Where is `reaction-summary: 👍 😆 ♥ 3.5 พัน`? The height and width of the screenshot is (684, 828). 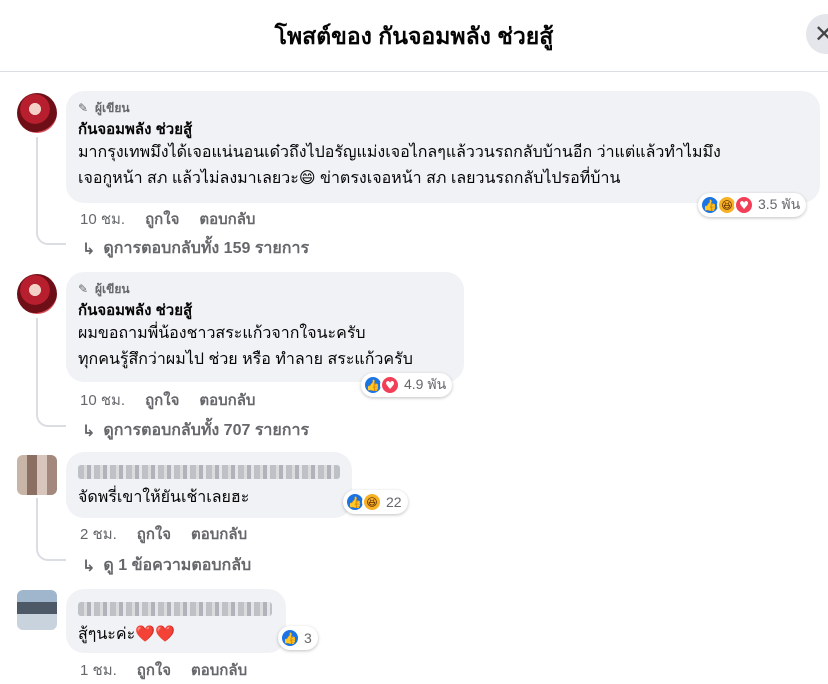 reaction-summary: 👍 😆 ♥ 3.5 พัน is located at coordinates (752, 205).